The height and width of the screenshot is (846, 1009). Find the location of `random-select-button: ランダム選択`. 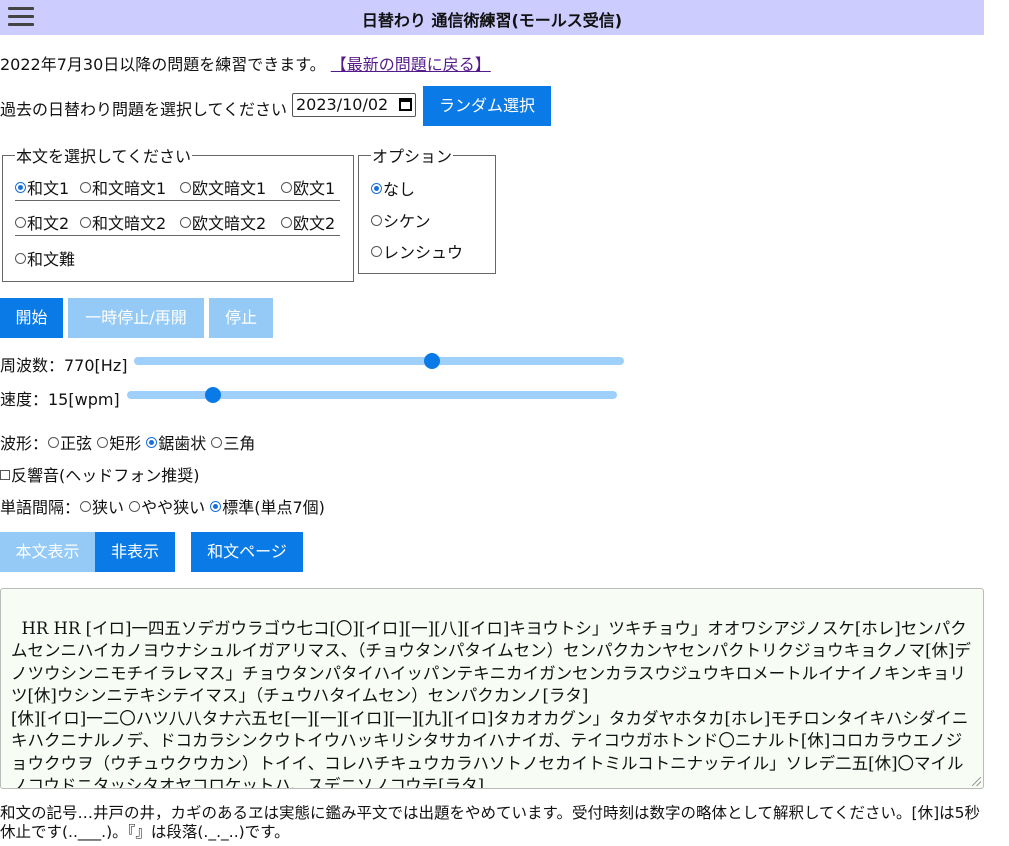

random-select-button: ランダム選択 is located at coordinates (487, 106).